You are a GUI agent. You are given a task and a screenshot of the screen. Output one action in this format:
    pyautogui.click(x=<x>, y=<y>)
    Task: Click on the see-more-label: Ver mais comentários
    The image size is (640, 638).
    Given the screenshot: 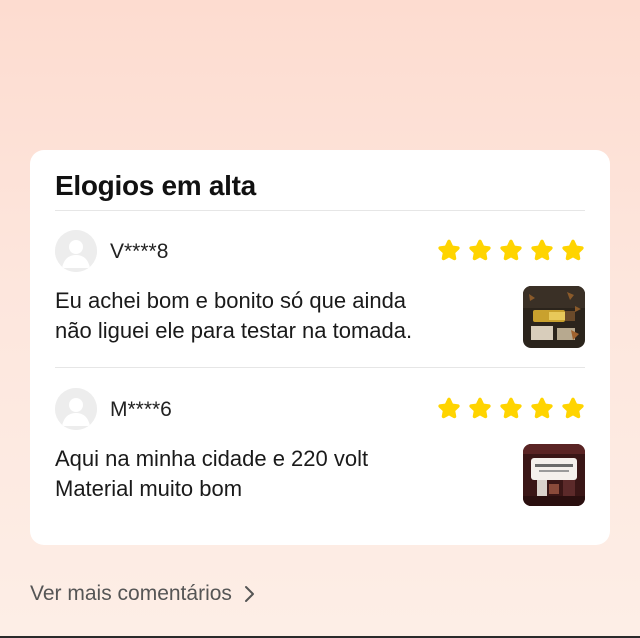 What is the action you would take?
    pyautogui.click(x=131, y=593)
    